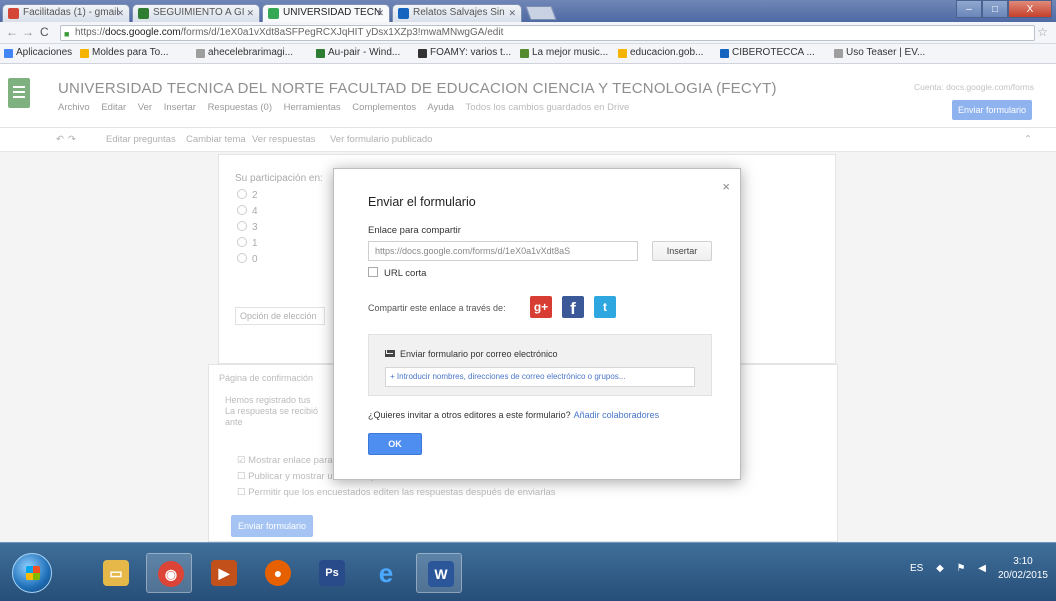  I want to click on start-button, so click(32, 573).